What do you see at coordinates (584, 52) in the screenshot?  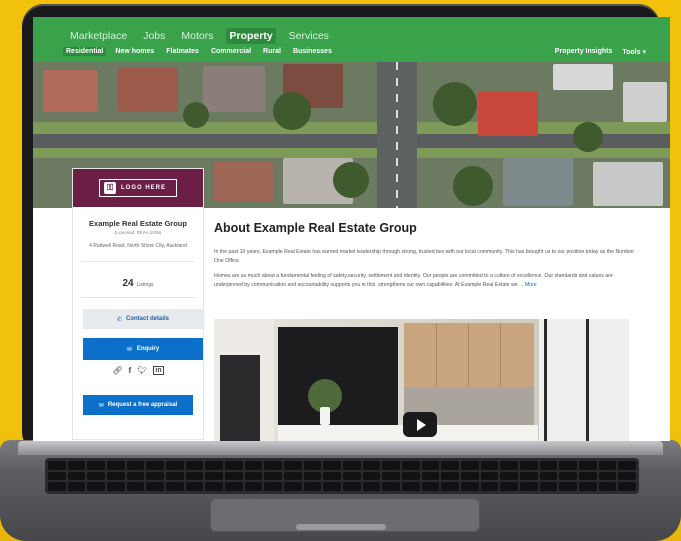 I see `property-insights-link: Property Insights` at bounding box center [584, 52].